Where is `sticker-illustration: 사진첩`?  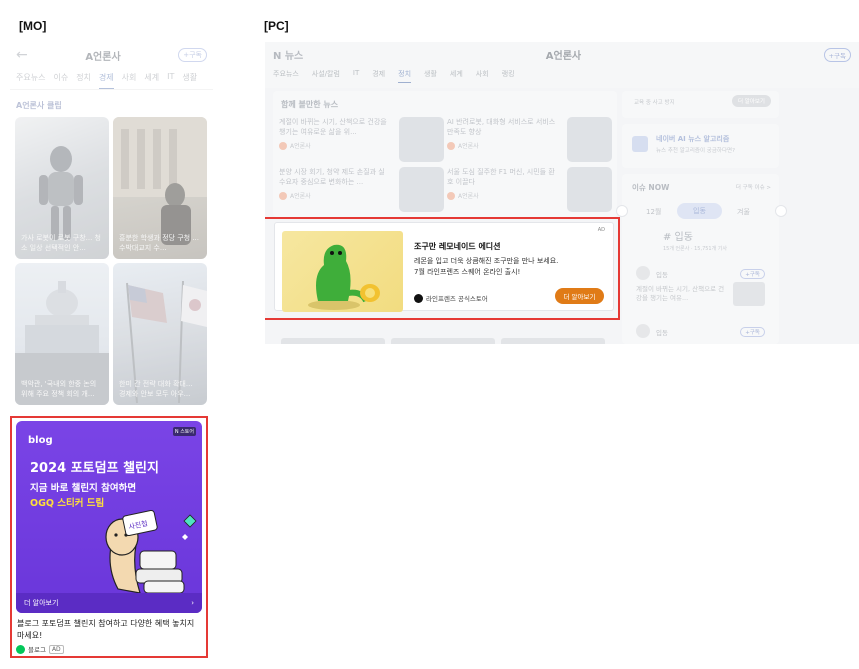
sticker-illustration: 사진첩 is located at coordinates (151, 551).